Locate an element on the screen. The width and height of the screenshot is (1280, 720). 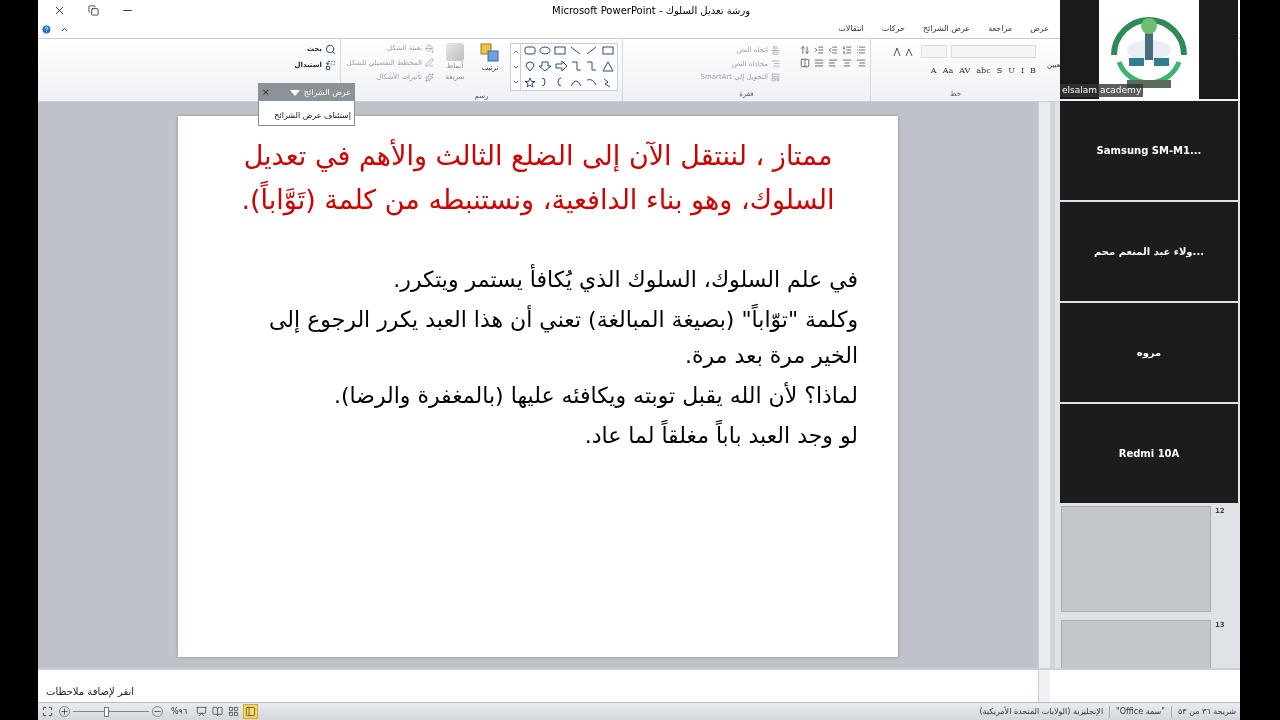
slide-paragraph: في علم السلوك، السلوك الذي يُكافأ يستمر ويتكرر. is located at coordinates (558, 280).